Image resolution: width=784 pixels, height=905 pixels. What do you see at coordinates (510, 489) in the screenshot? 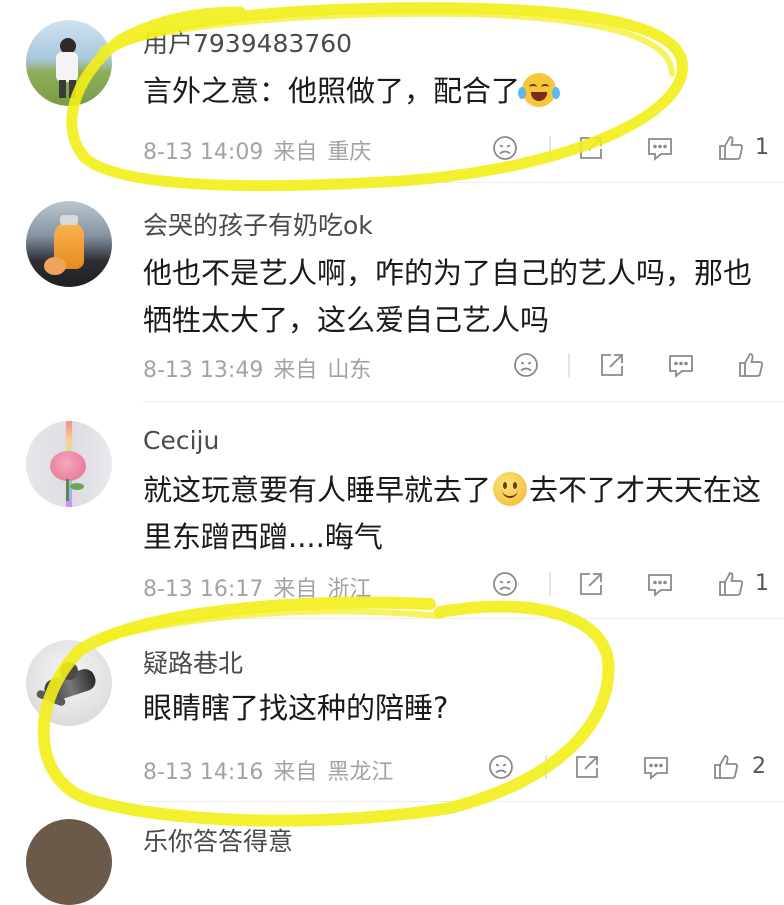
I see `smile-emoji` at bounding box center [510, 489].